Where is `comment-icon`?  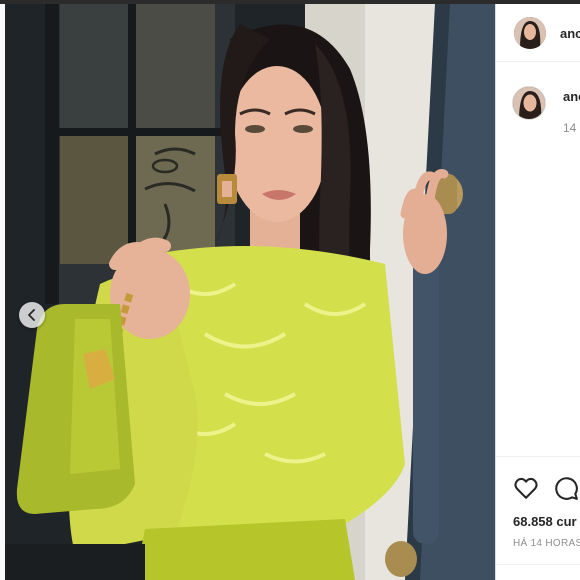 comment-icon is located at coordinates (566, 488).